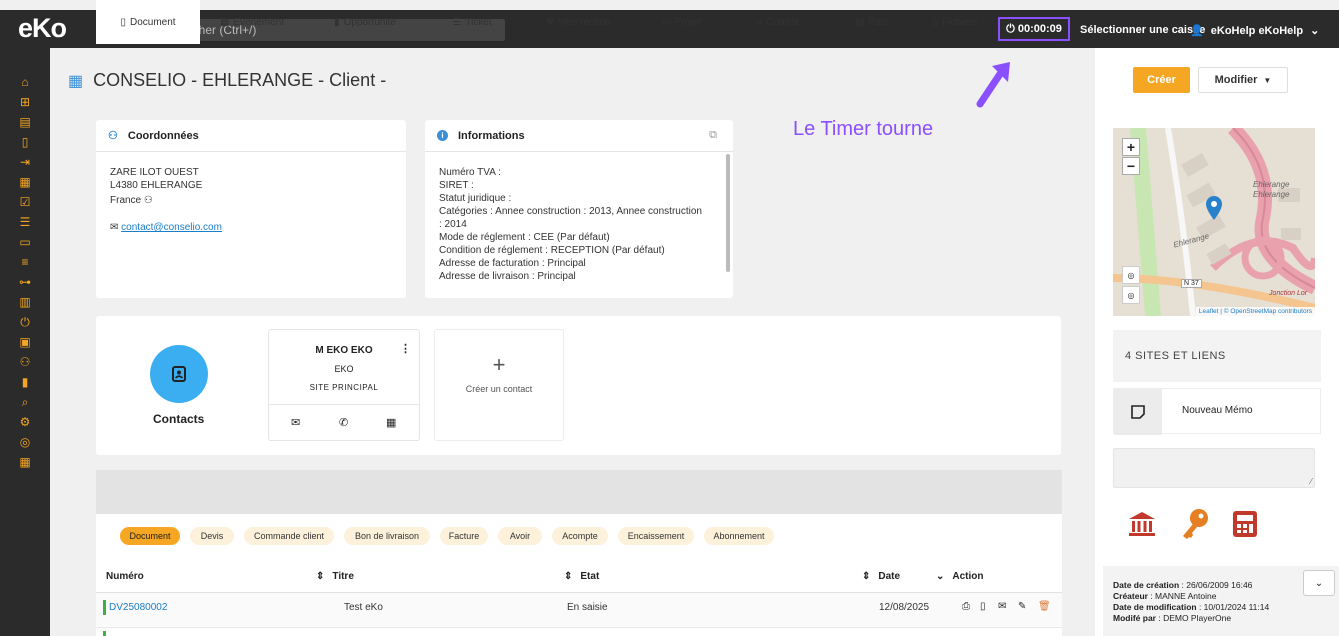 This screenshot has height=636, width=1339. Describe the element at coordinates (728, 213) in the screenshot. I see `scrollbar` at that location.